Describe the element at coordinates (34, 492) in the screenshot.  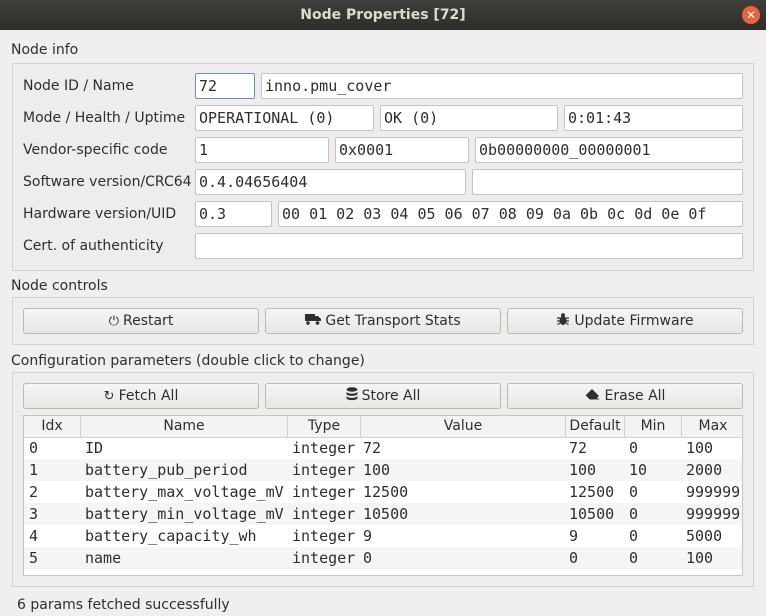
I see `cell-idx: 2` at that location.